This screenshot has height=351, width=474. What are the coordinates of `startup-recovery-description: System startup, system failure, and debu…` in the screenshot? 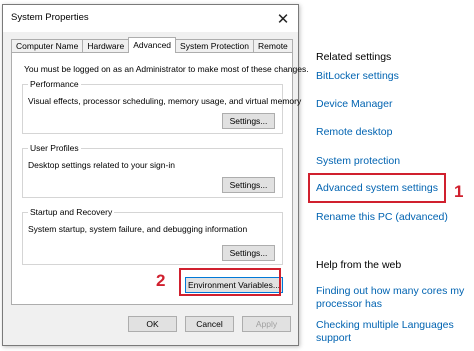 It's located at (138, 229).